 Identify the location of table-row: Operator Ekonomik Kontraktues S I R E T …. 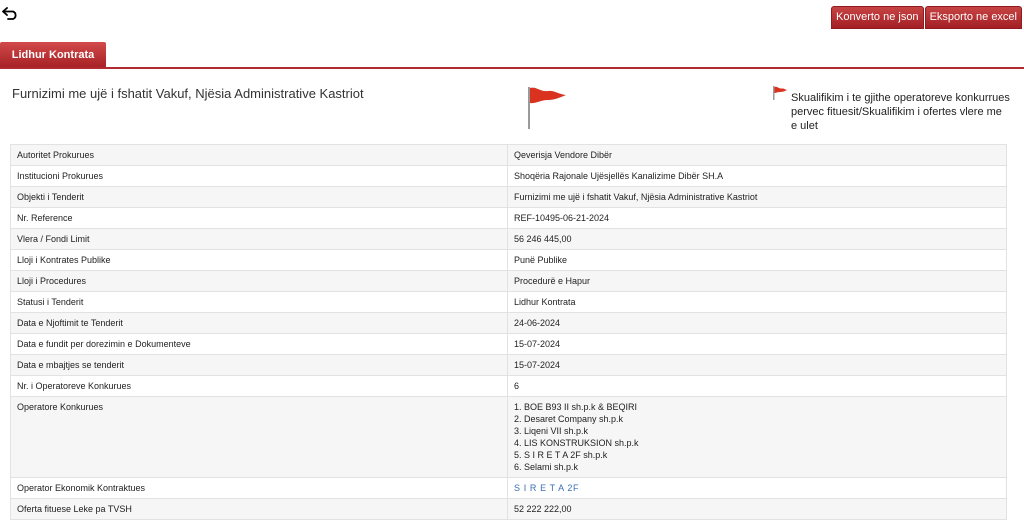
(508, 488).